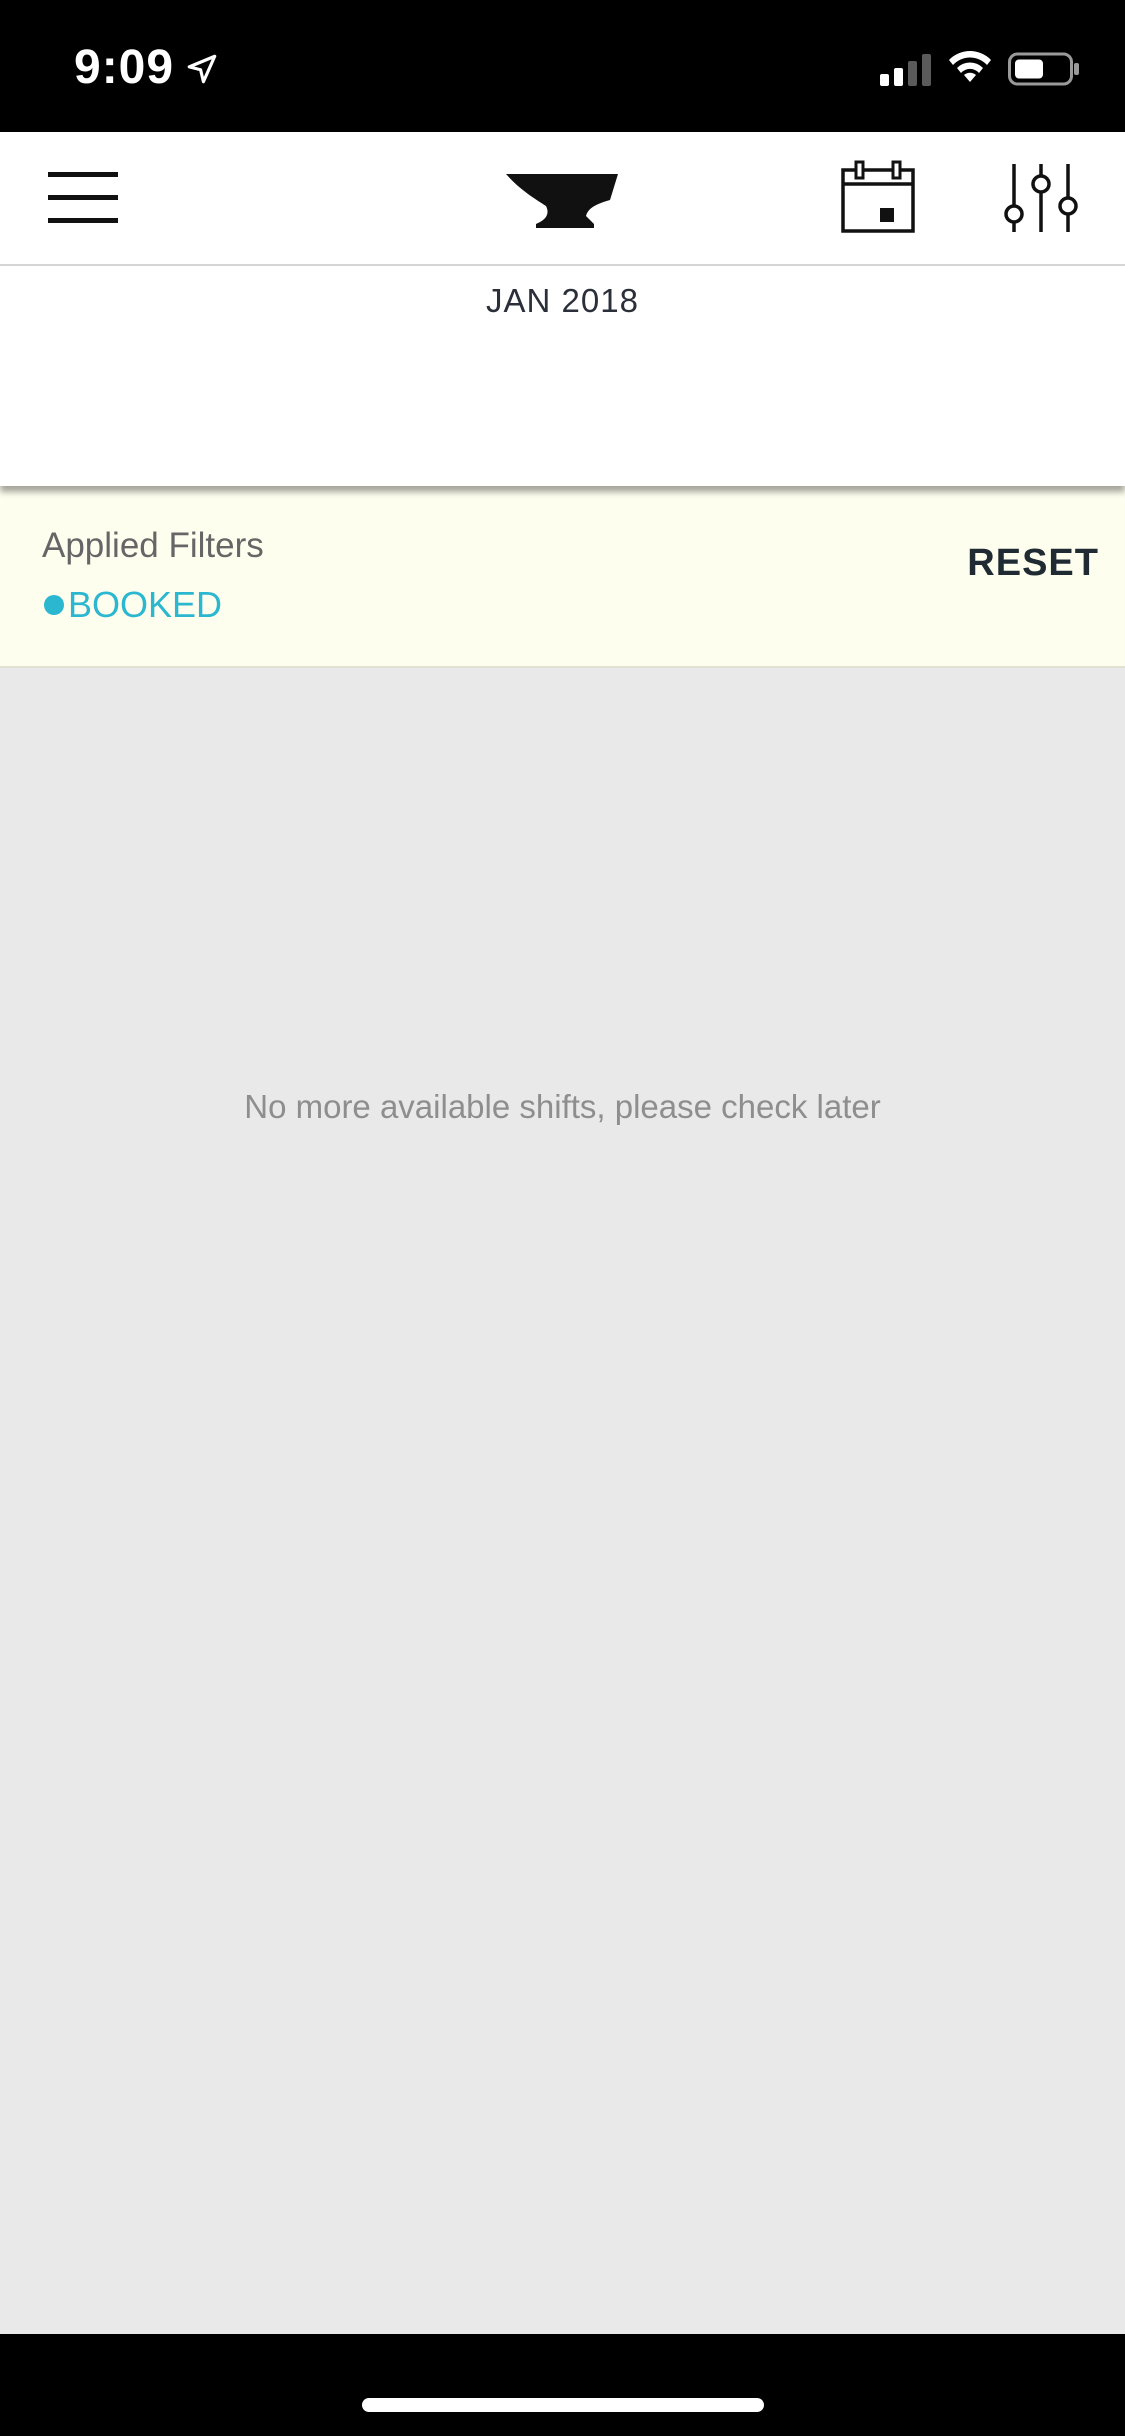 This screenshot has width=1125, height=2436. What do you see at coordinates (1033, 563) in the screenshot?
I see `reset-button: RESET` at bounding box center [1033, 563].